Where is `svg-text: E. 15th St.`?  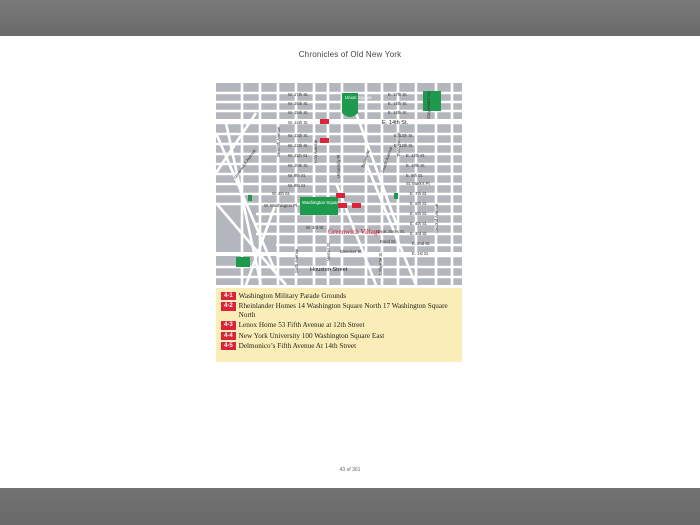
svg-text: E. 15th St. is located at coordinates (398, 112).